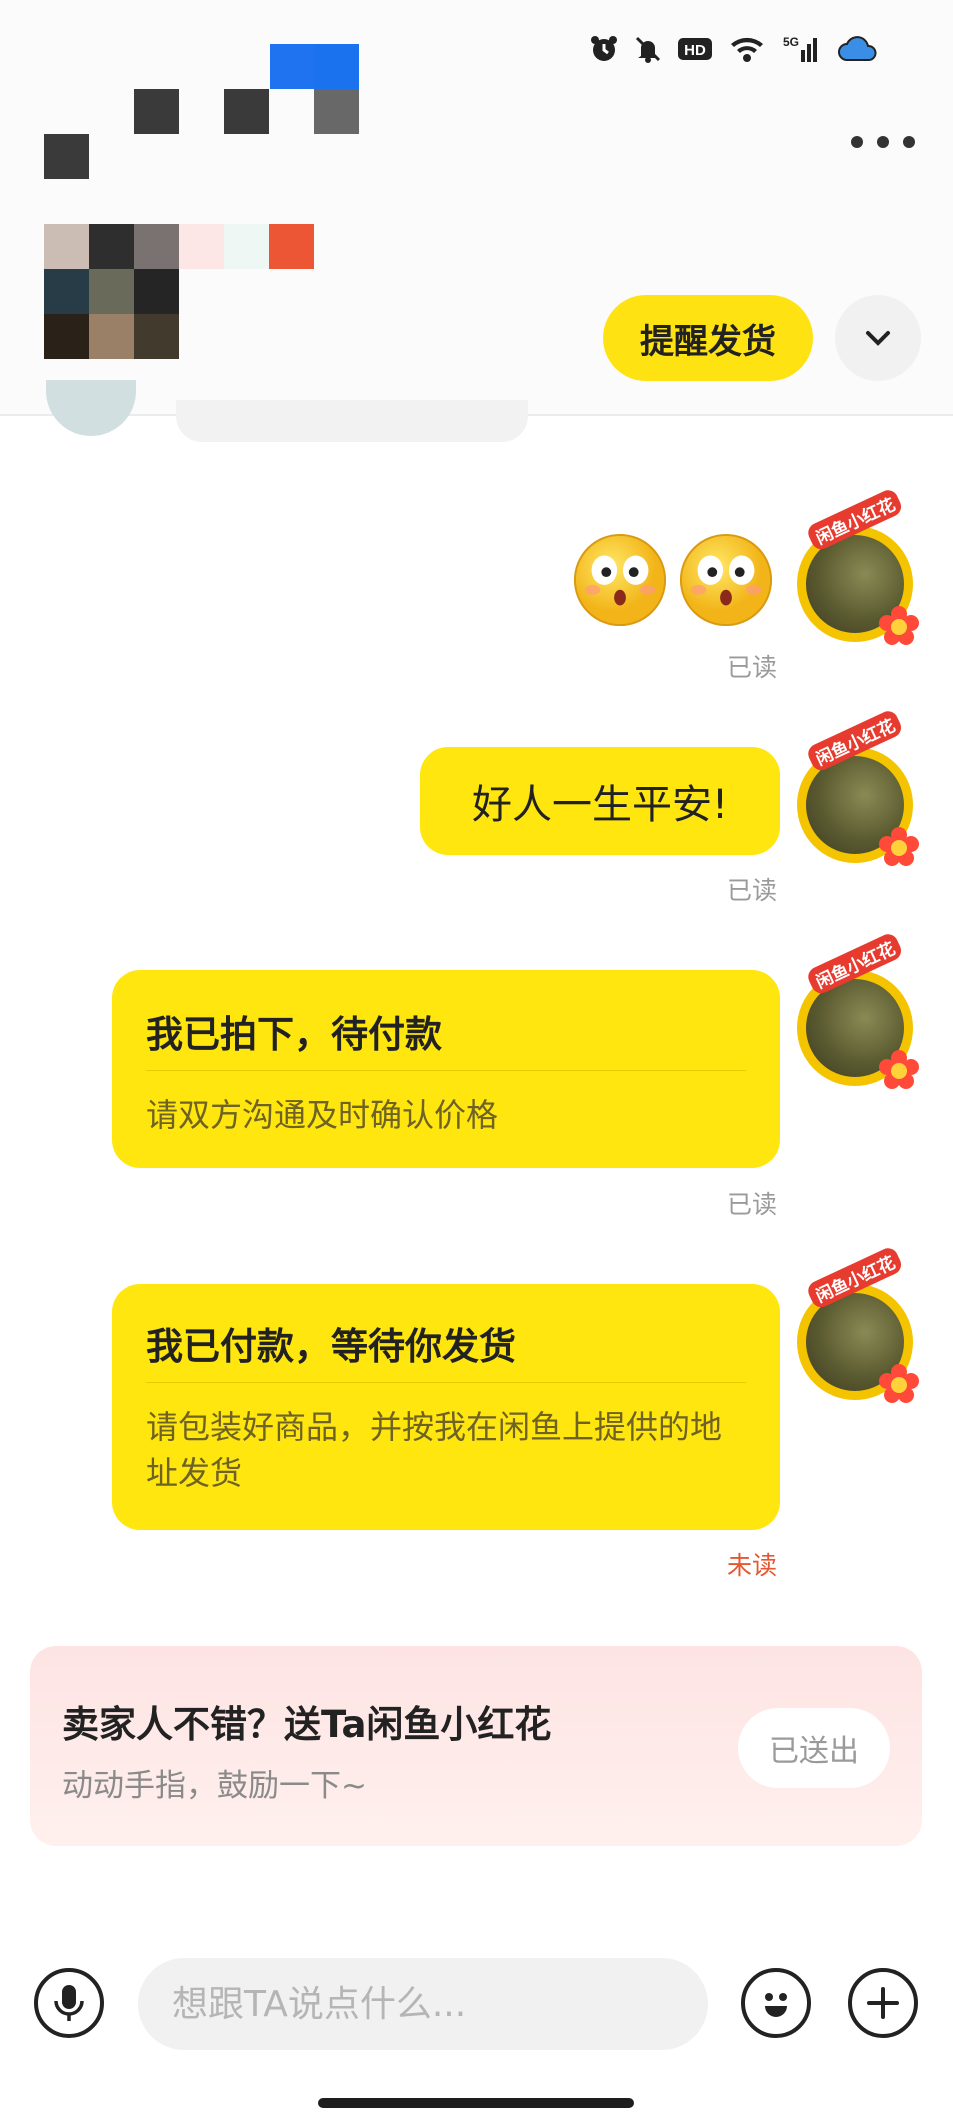 The image size is (953, 2128). What do you see at coordinates (331, 1346) in the screenshot?
I see `card-title: 我已付款，等待你发货` at bounding box center [331, 1346].